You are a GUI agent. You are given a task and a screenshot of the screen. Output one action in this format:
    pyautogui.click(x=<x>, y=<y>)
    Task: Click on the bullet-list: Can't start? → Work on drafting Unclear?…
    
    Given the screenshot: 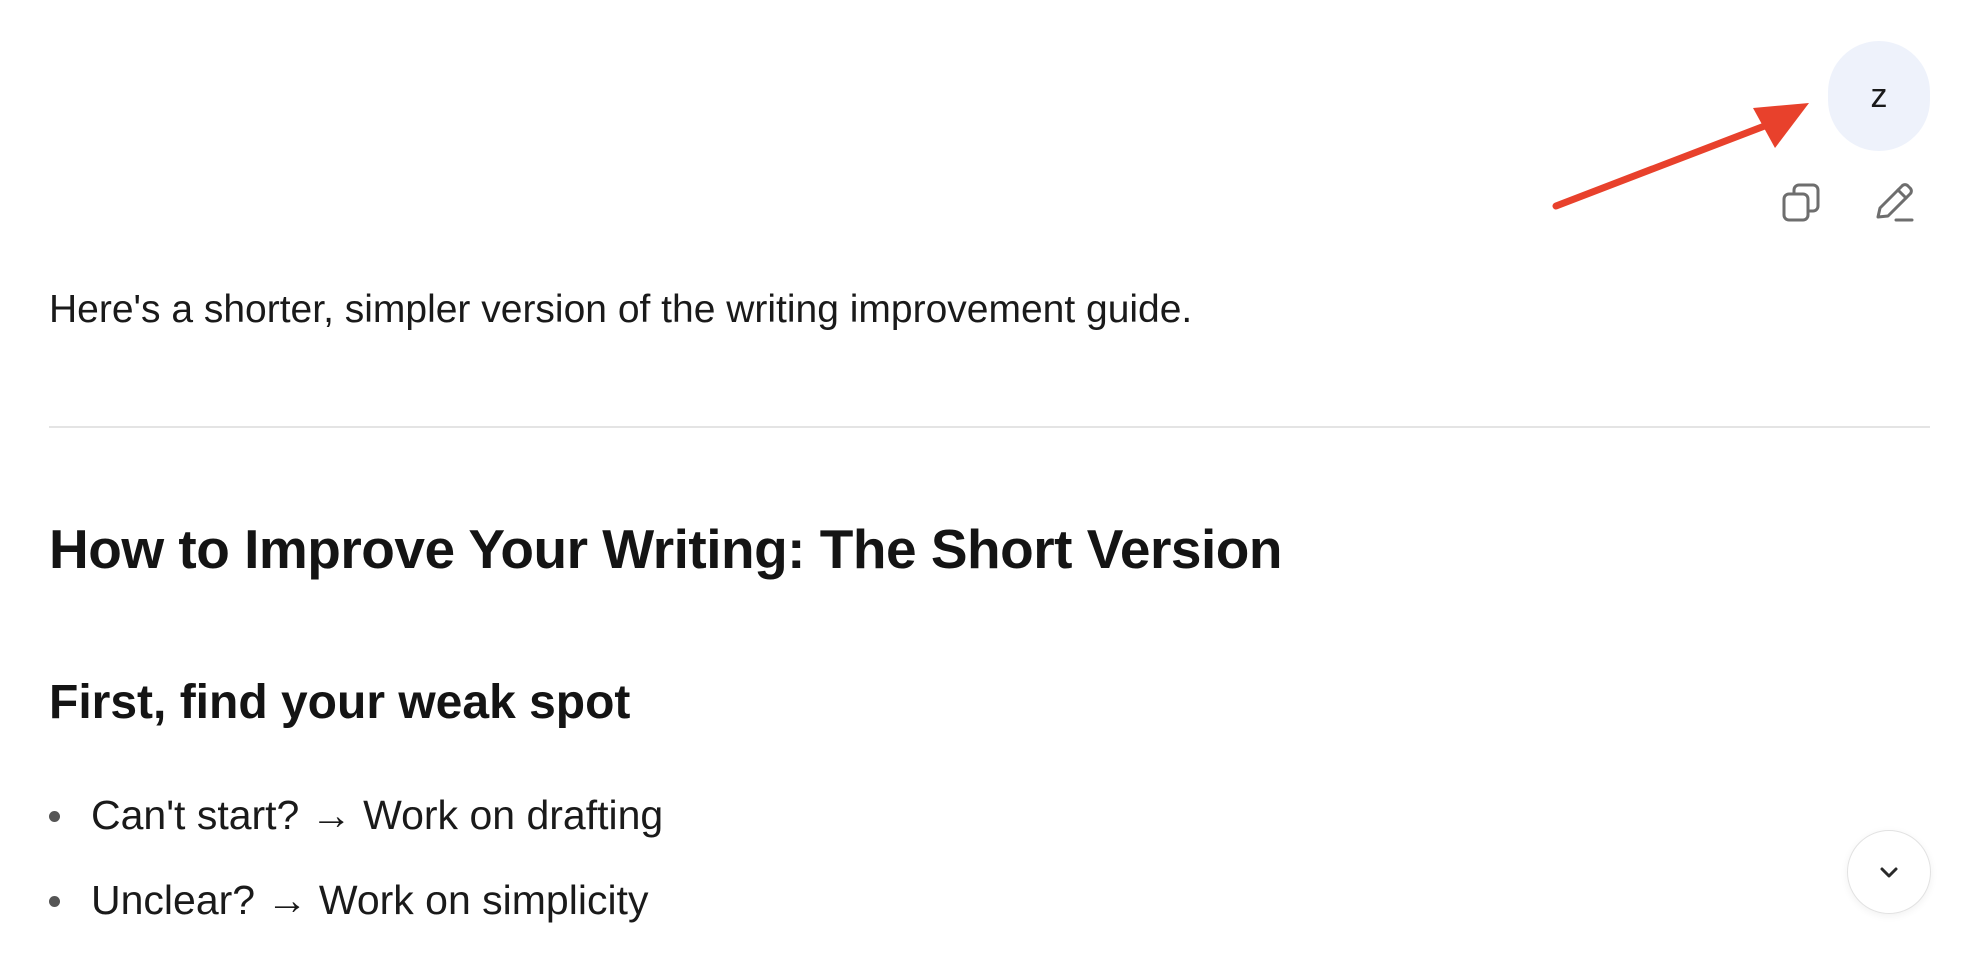 What is the action you would take?
    pyautogui.click(x=356, y=870)
    